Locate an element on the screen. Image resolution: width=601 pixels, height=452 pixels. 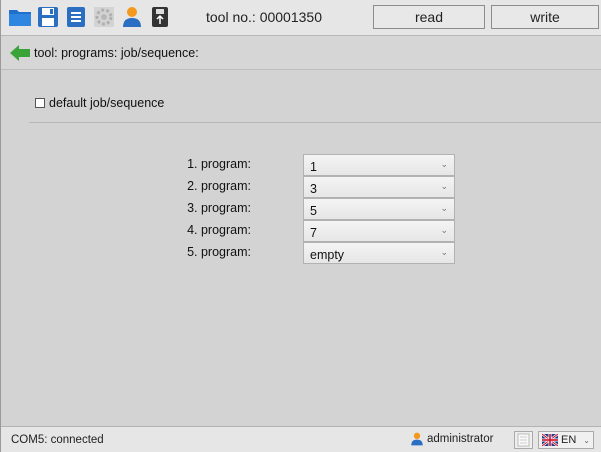
program-label: 2. program: is located at coordinates (219, 186).